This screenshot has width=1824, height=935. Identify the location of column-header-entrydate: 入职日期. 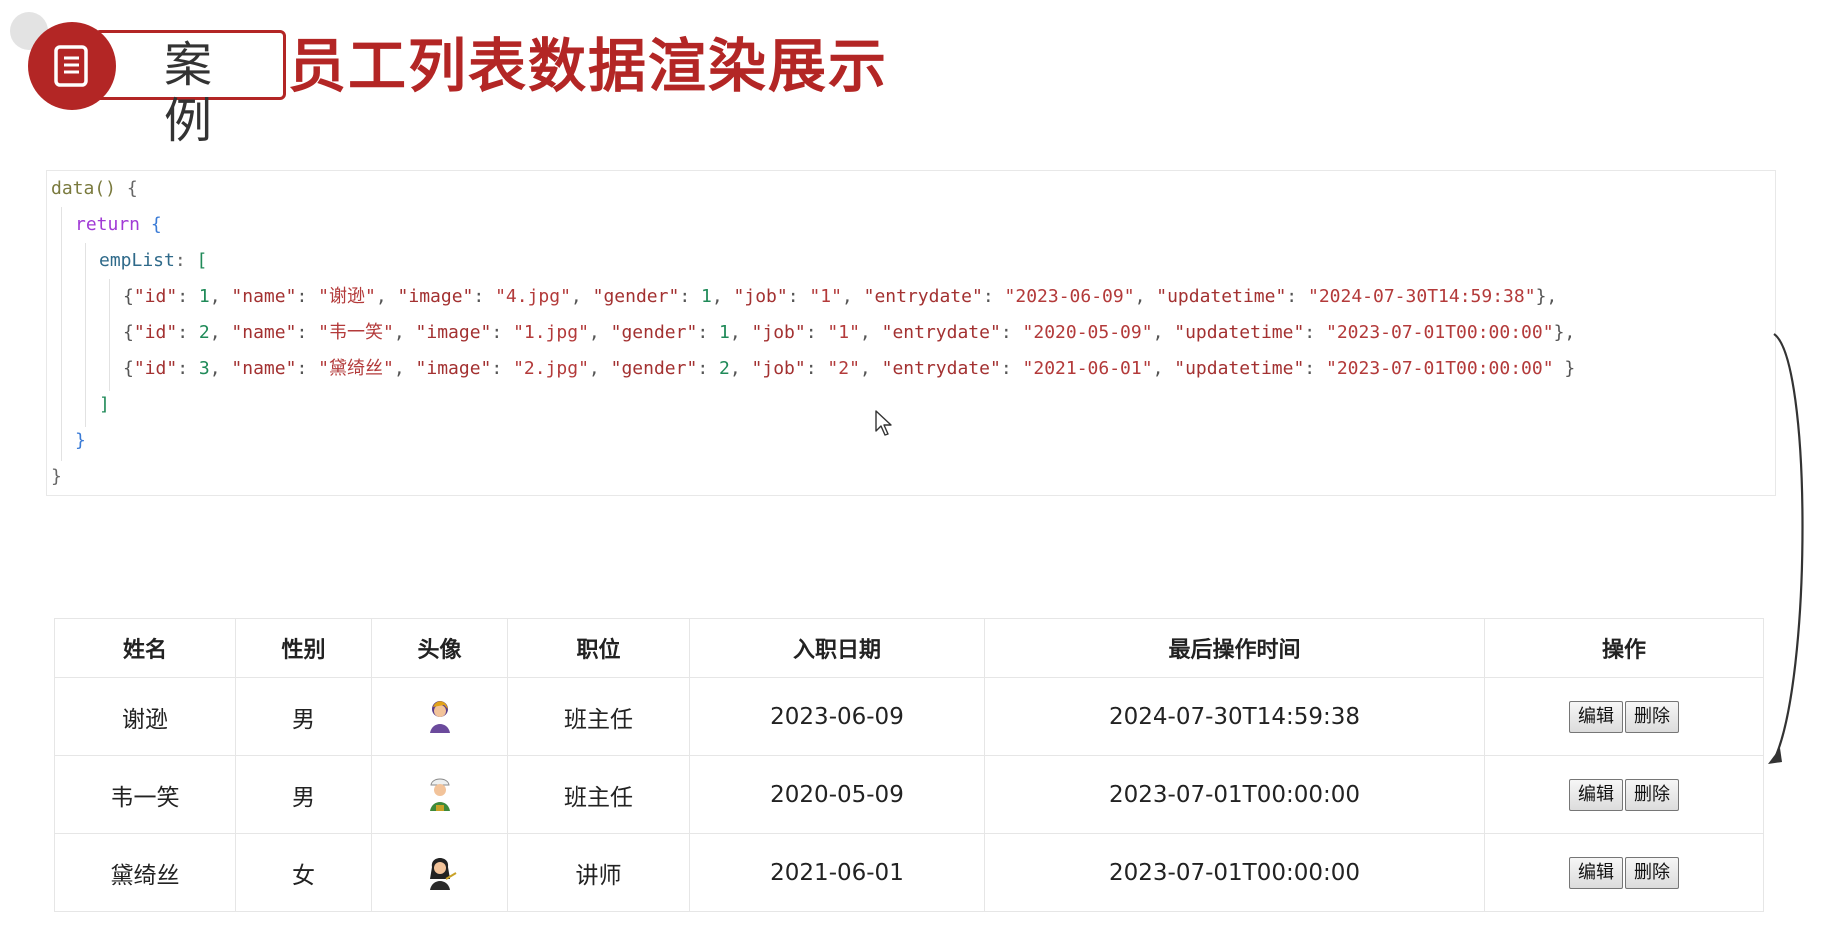
(837, 648).